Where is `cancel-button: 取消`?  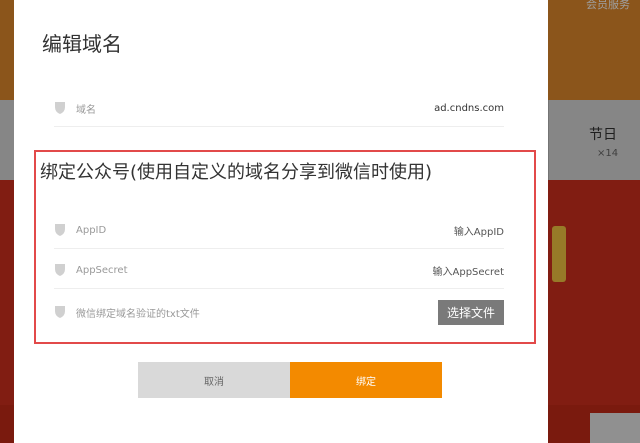 cancel-button: 取消 is located at coordinates (214, 380).